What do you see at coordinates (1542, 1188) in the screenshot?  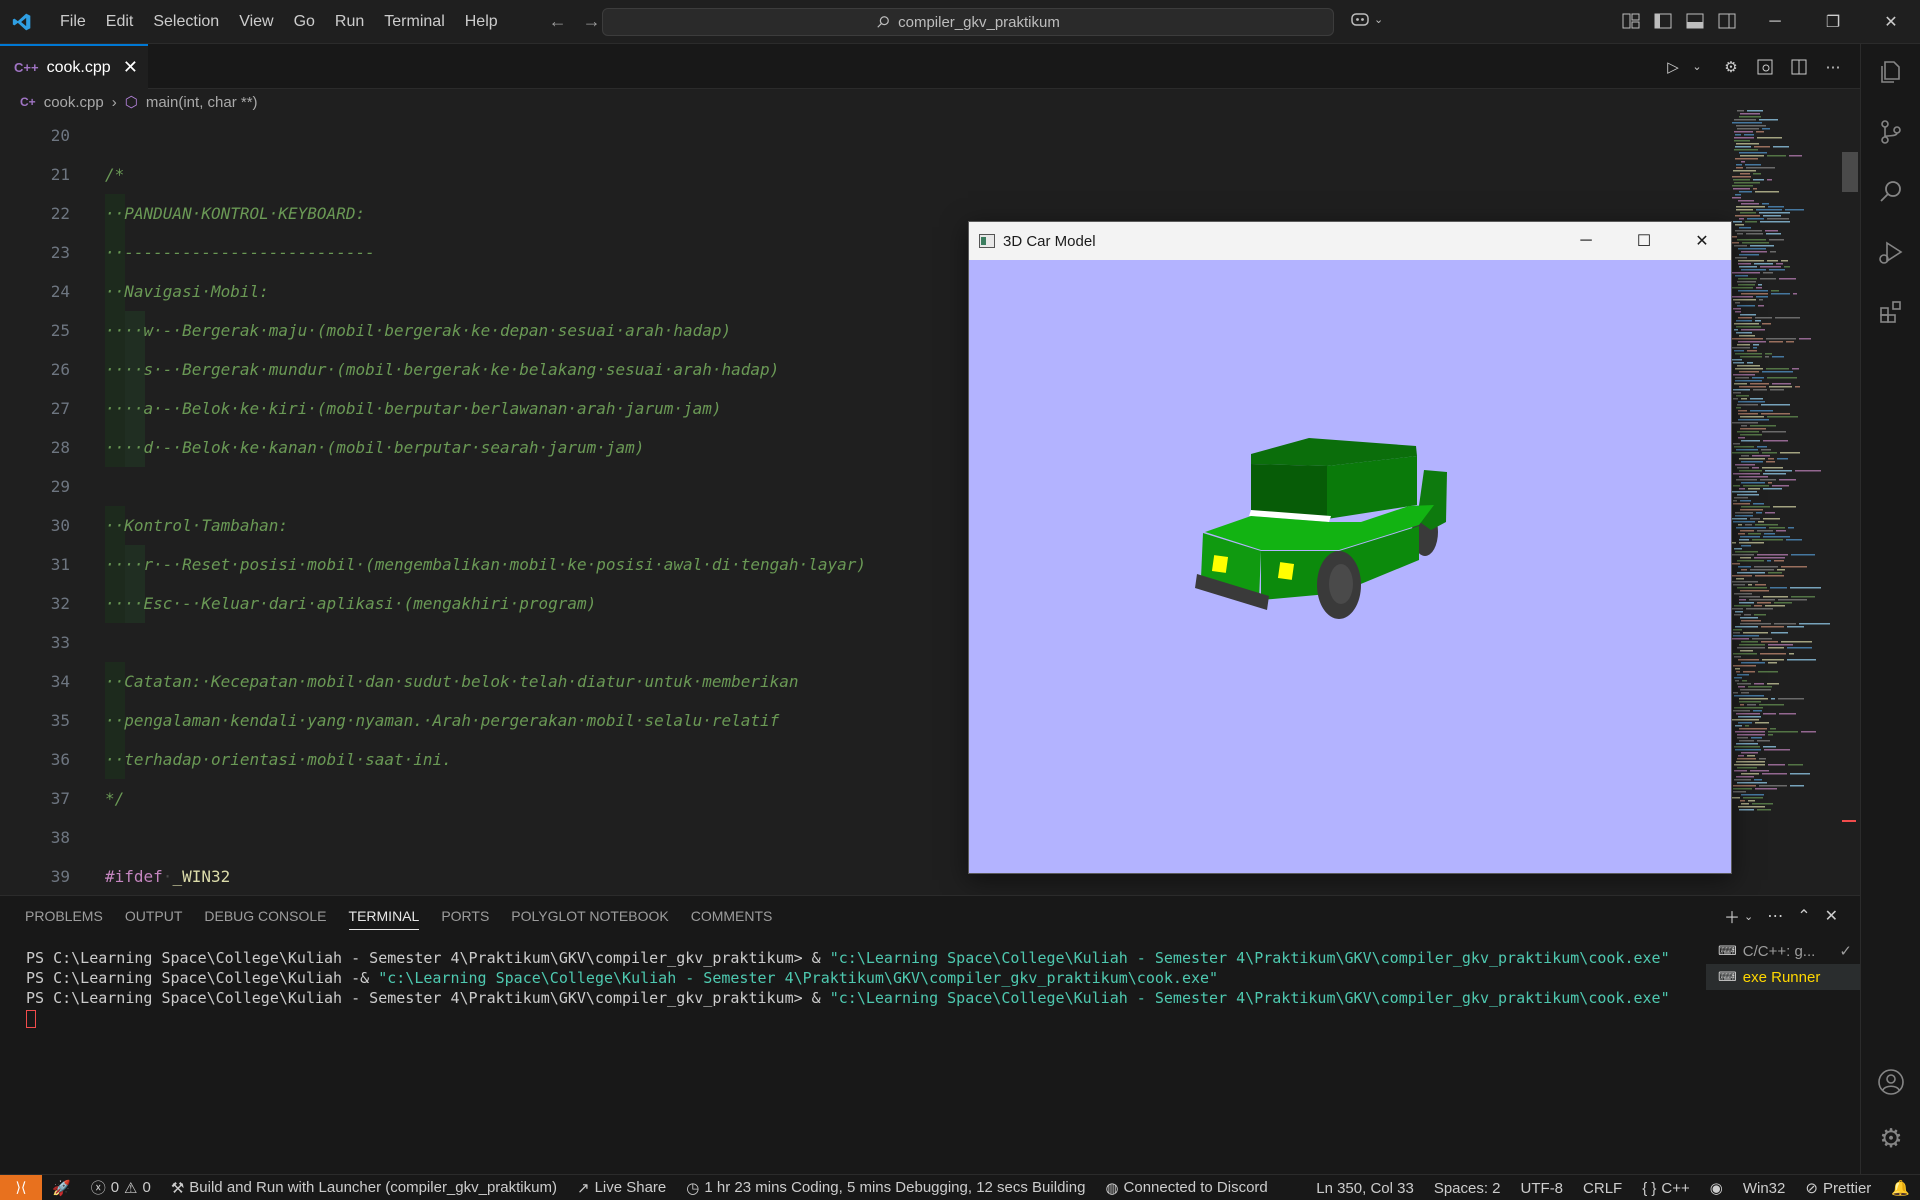 I see `encoding: UTF-8` at bounding box center [1542, 1188].